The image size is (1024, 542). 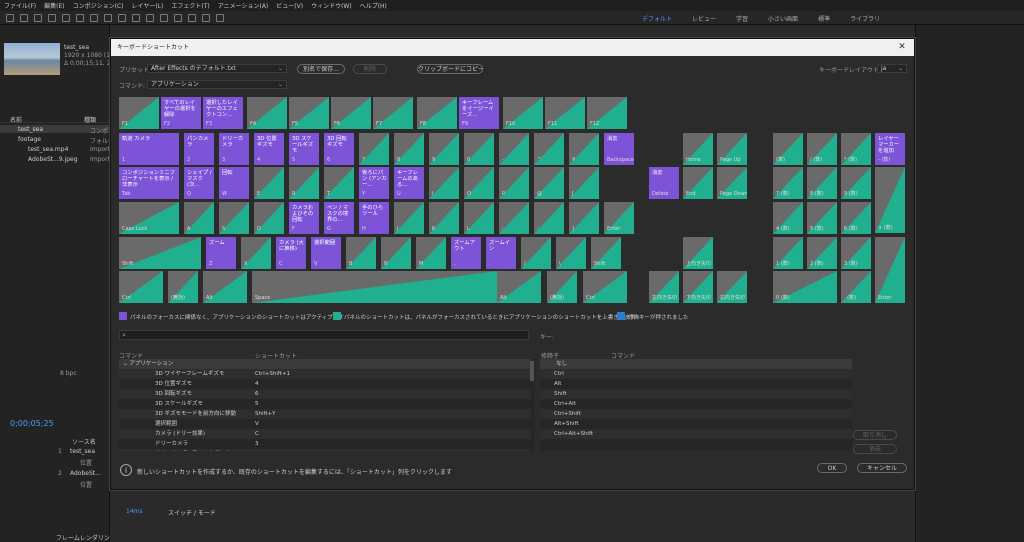 I want to click on key-V: 選択範囲 V, so click(x=326, y=253).